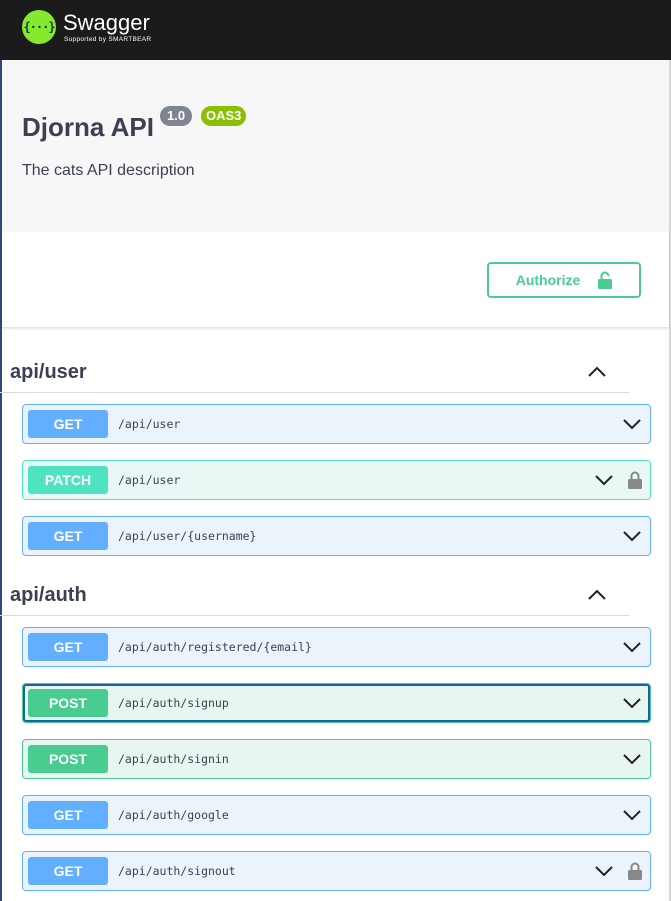  I want to click on swagger-logo: {···} Swagger Supported by SMARTBEAR, so click(86, 27).